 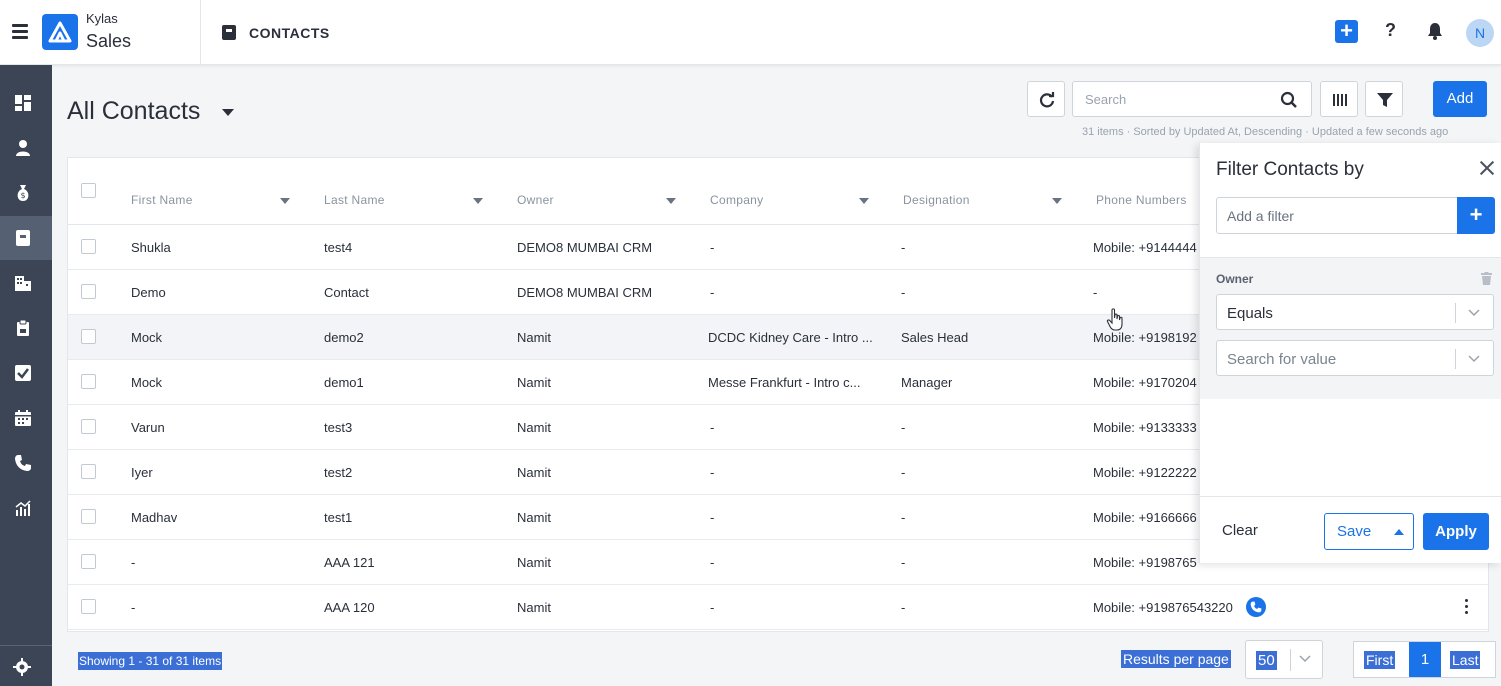 I want to click on reports-icon, so click(x=26, y=508).